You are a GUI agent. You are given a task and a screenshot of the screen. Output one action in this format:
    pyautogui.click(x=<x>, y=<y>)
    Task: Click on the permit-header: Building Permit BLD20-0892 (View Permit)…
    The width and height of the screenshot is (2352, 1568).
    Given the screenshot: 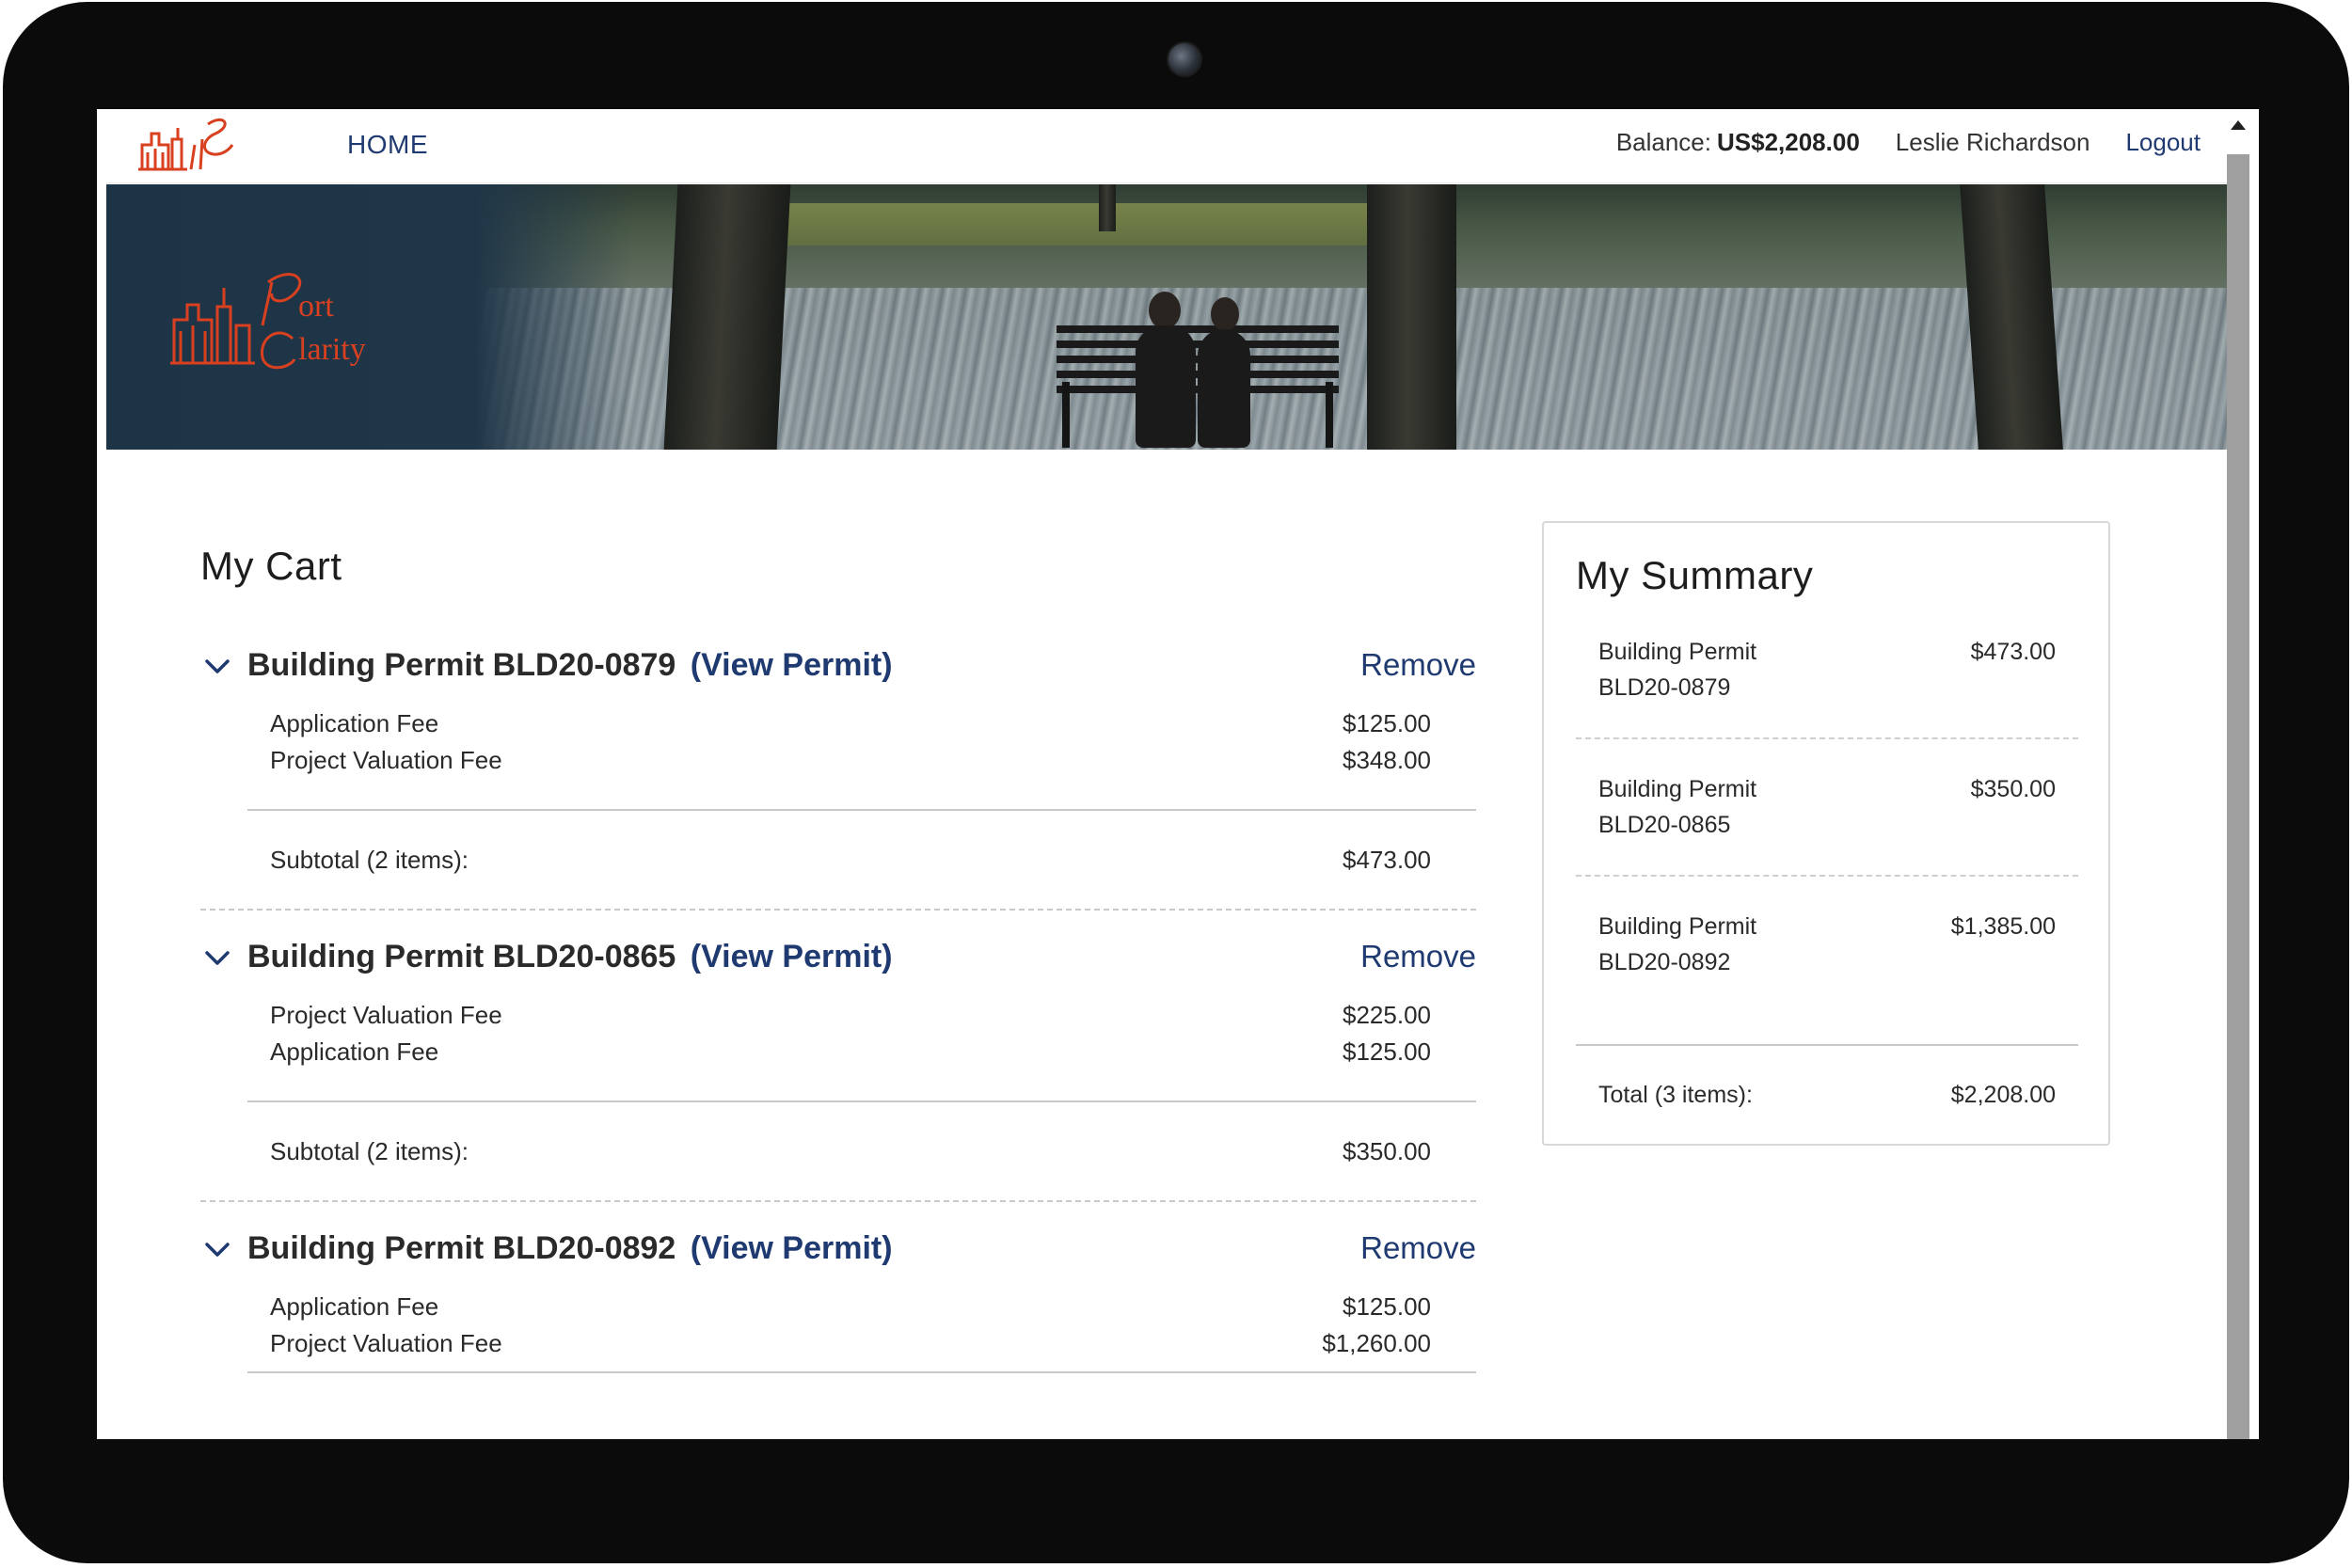 What is the action you would take?
    pyautogui.click(x=838, y=1251)
    